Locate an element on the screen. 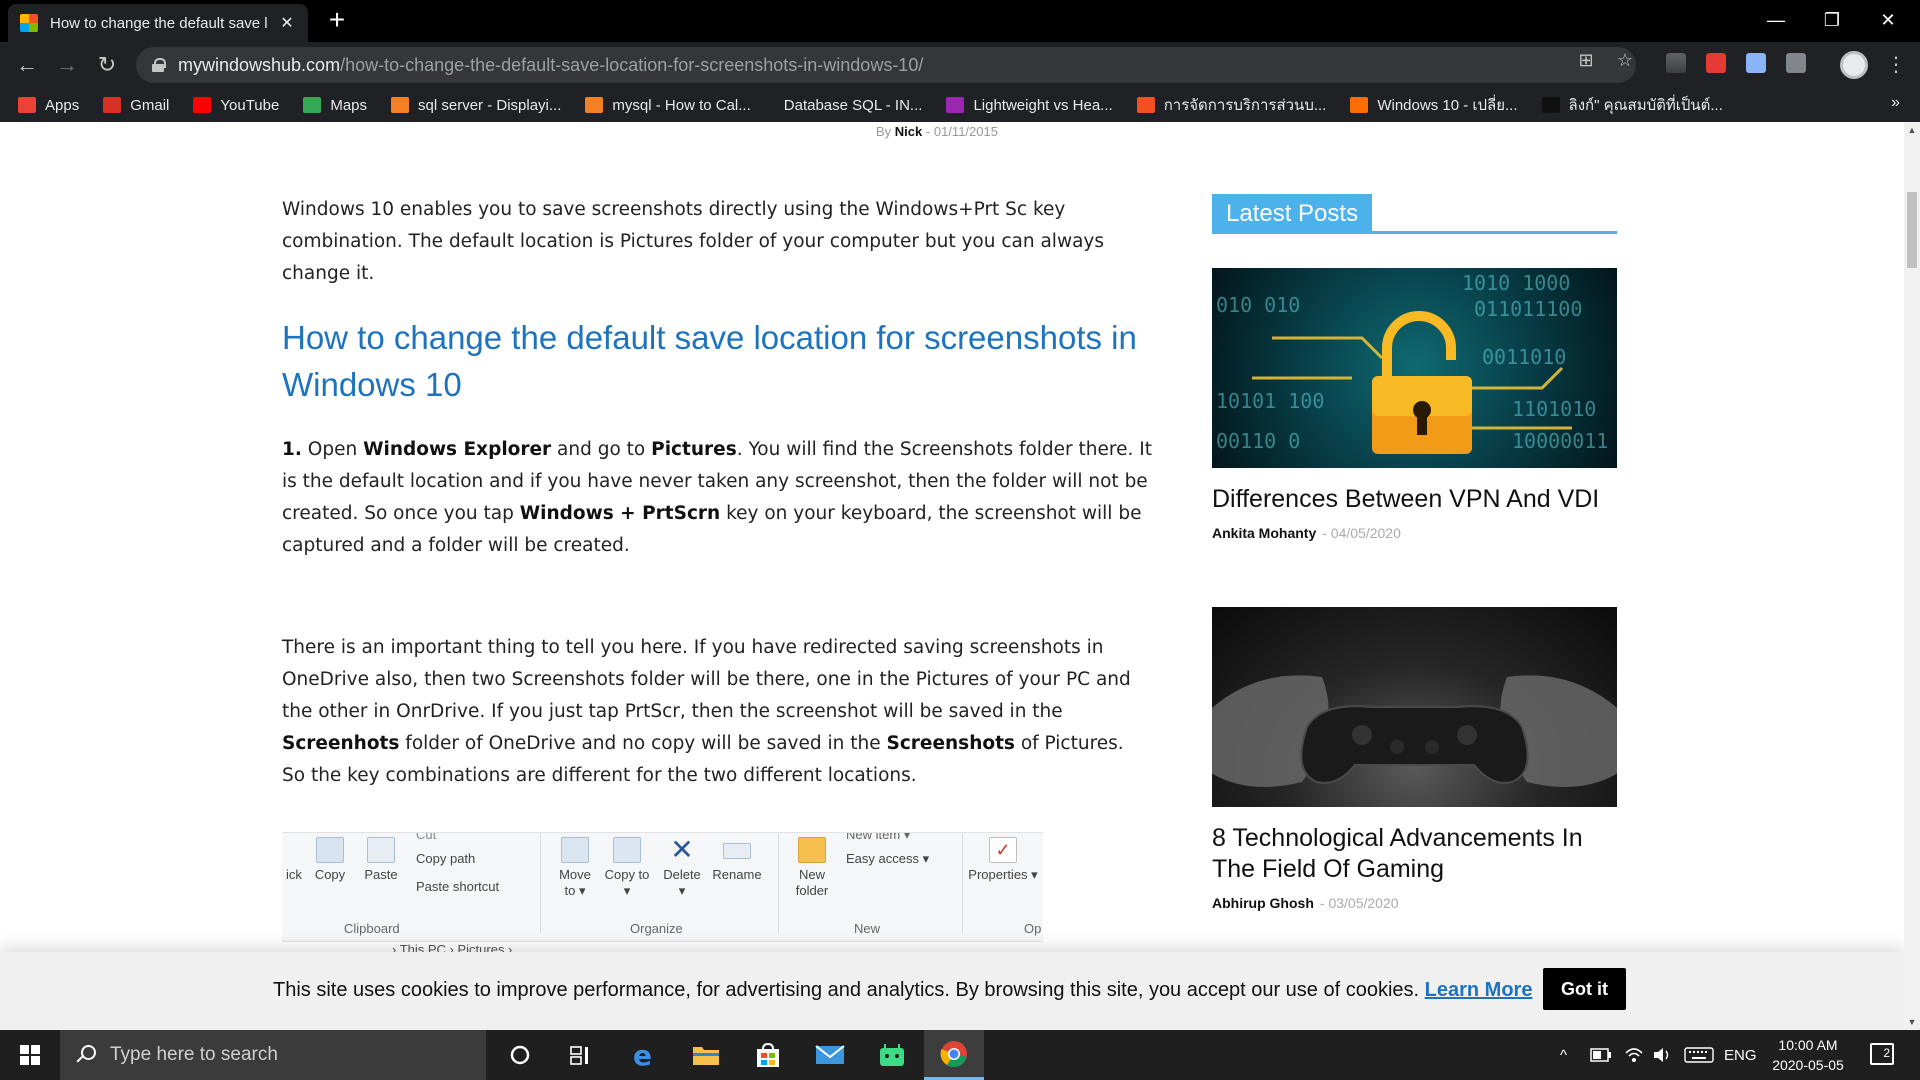 Image resolution: width=1920 pixels, height=1080 pixels. scroll-down-icon: ▼ is located at coordinates (1912, 1022).